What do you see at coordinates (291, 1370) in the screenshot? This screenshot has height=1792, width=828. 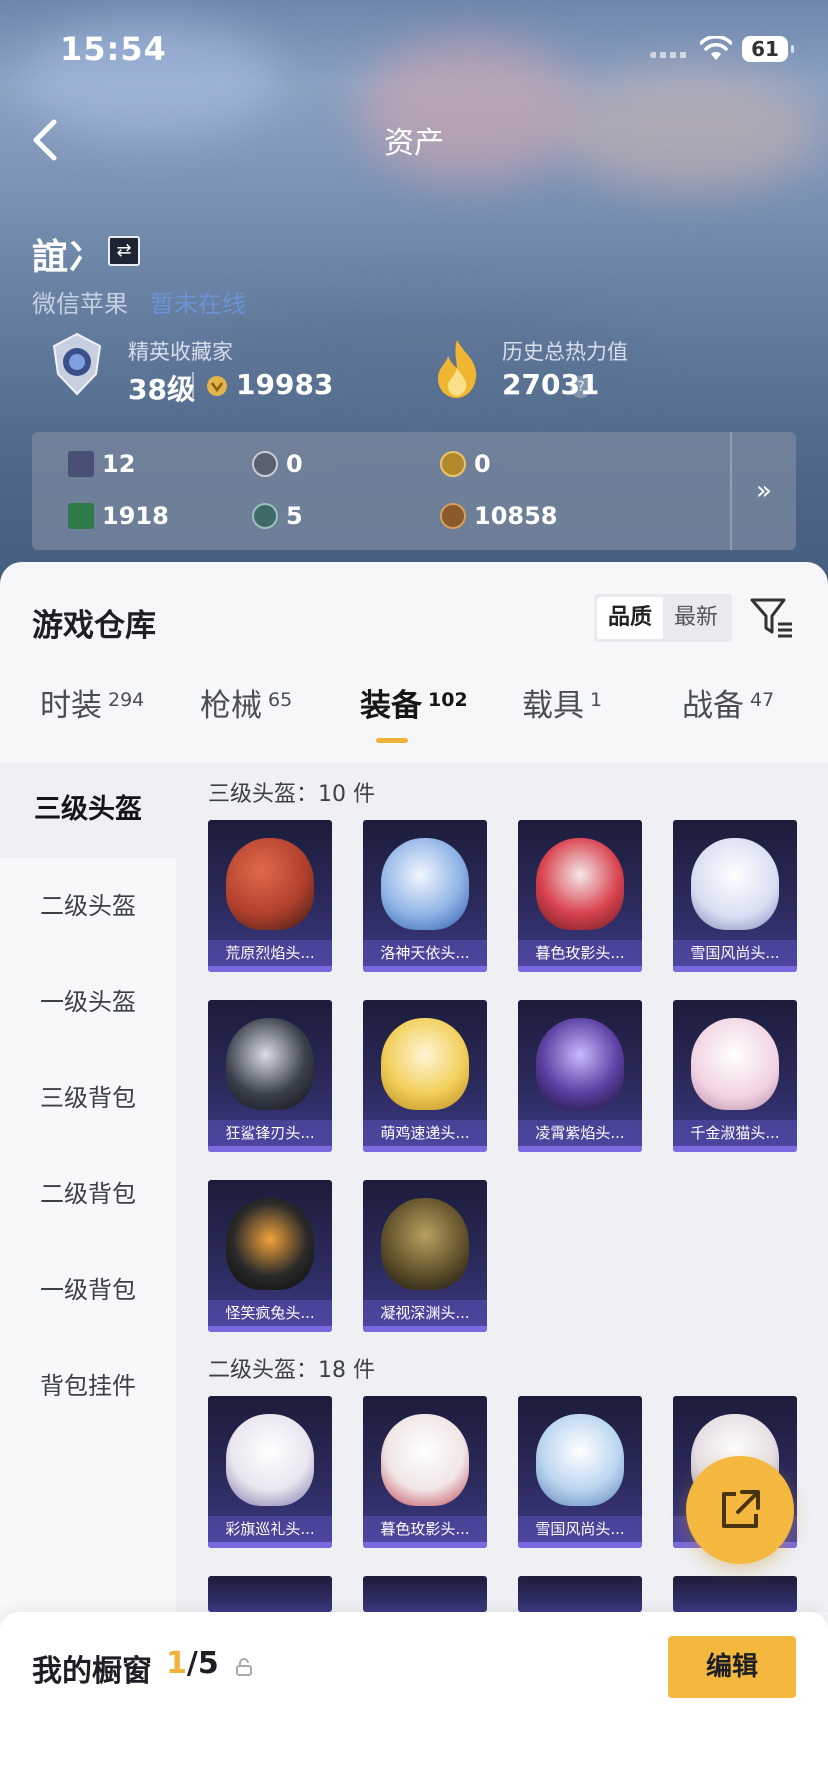 I see `section-heading: 二级头盔：18 件` at bounding box center [291, 1370].